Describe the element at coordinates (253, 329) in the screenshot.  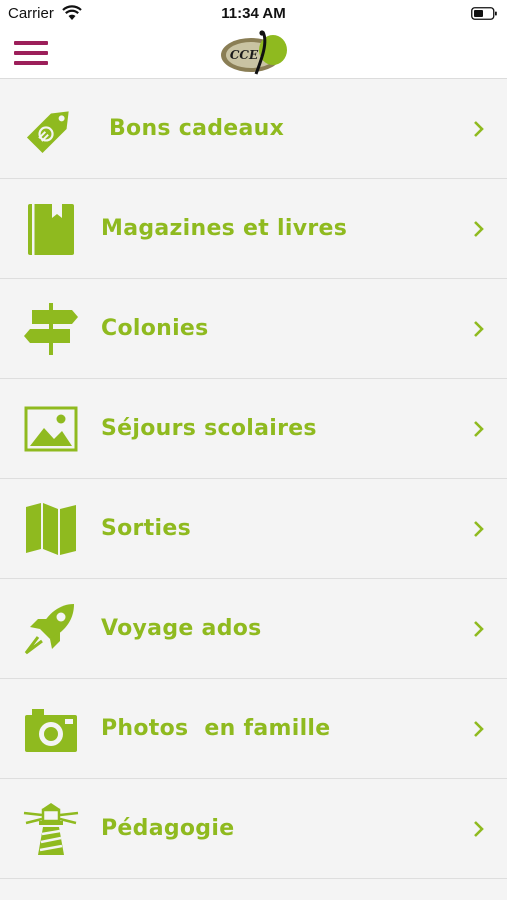
I see `menu-item-colonies: Colonies` at that location.